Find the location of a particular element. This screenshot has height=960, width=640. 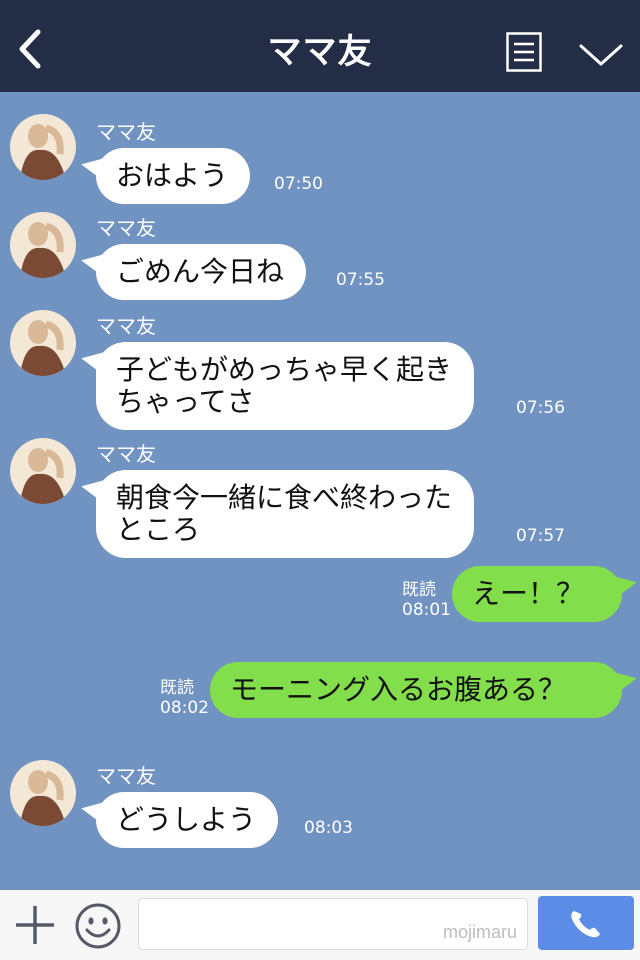

message-text-line: 朝食今一緒に食べ終わった is located at coordinates (284, 497).